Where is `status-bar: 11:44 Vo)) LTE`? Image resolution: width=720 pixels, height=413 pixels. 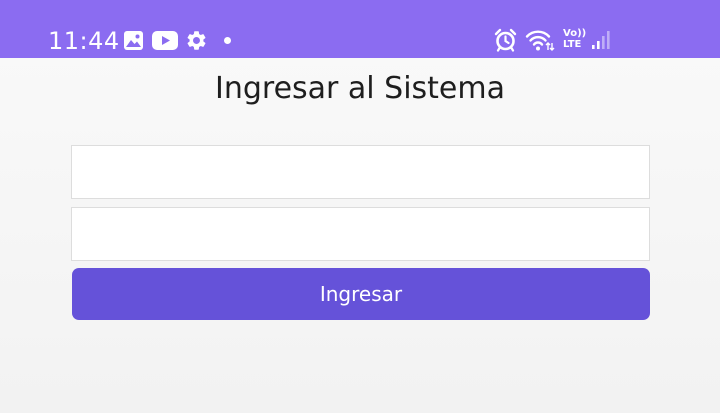
status-bar: 11:44 Vo)) LTE is located at coordinates (360, 29).